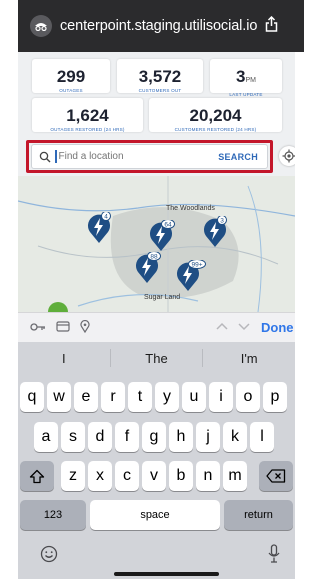 The height and width of the screenshot is (579, 320). I want to click on map-label-the-woodlands: The Woodlands, so click(190, 208).